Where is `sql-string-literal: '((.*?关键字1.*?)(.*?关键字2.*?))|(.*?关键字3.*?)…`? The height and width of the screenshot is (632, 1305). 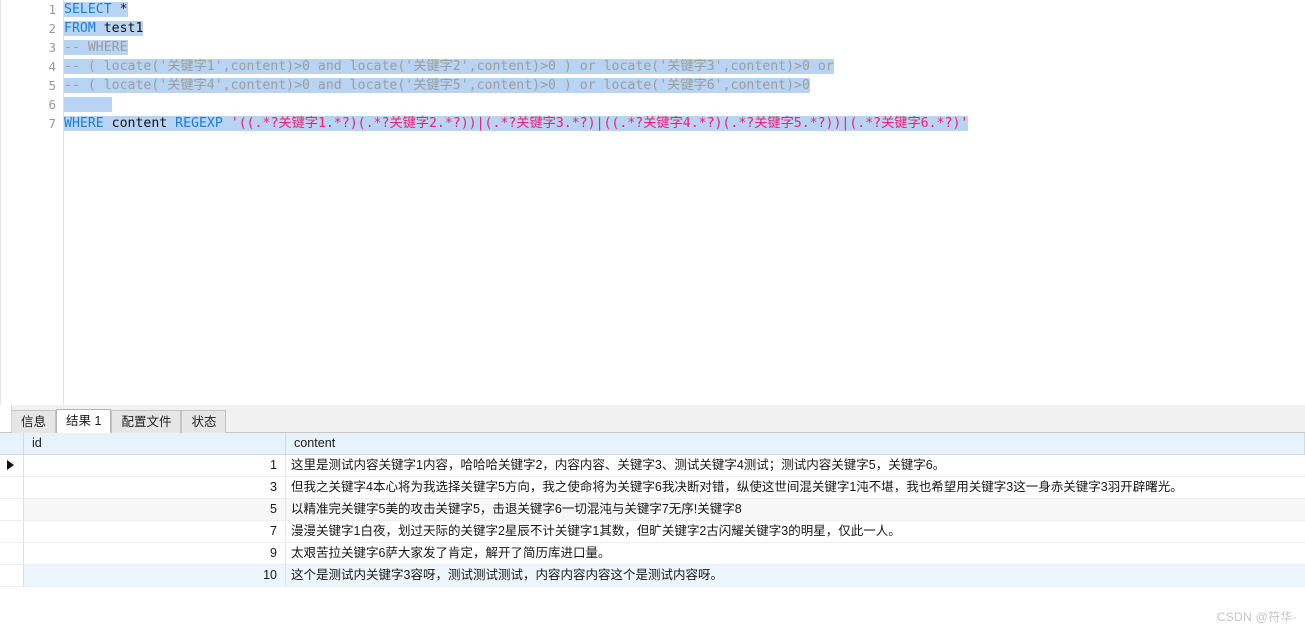 sql-string-literal: '((.*?关键字1.*?)(.*?关键字2.*?))|(.*?关键字3.*?)… is located at coordinates (595, 123).